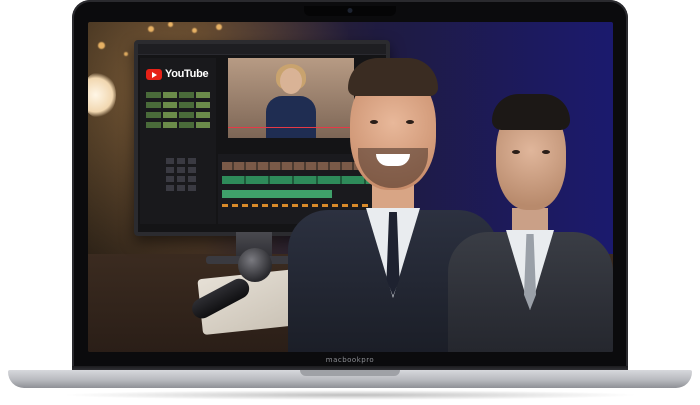 The image size is (700, 405). What do you see at coordinates (178, 141) in the screenshot?
I see `editor-media-panel: YouTube` at bounding box center [178, 141].